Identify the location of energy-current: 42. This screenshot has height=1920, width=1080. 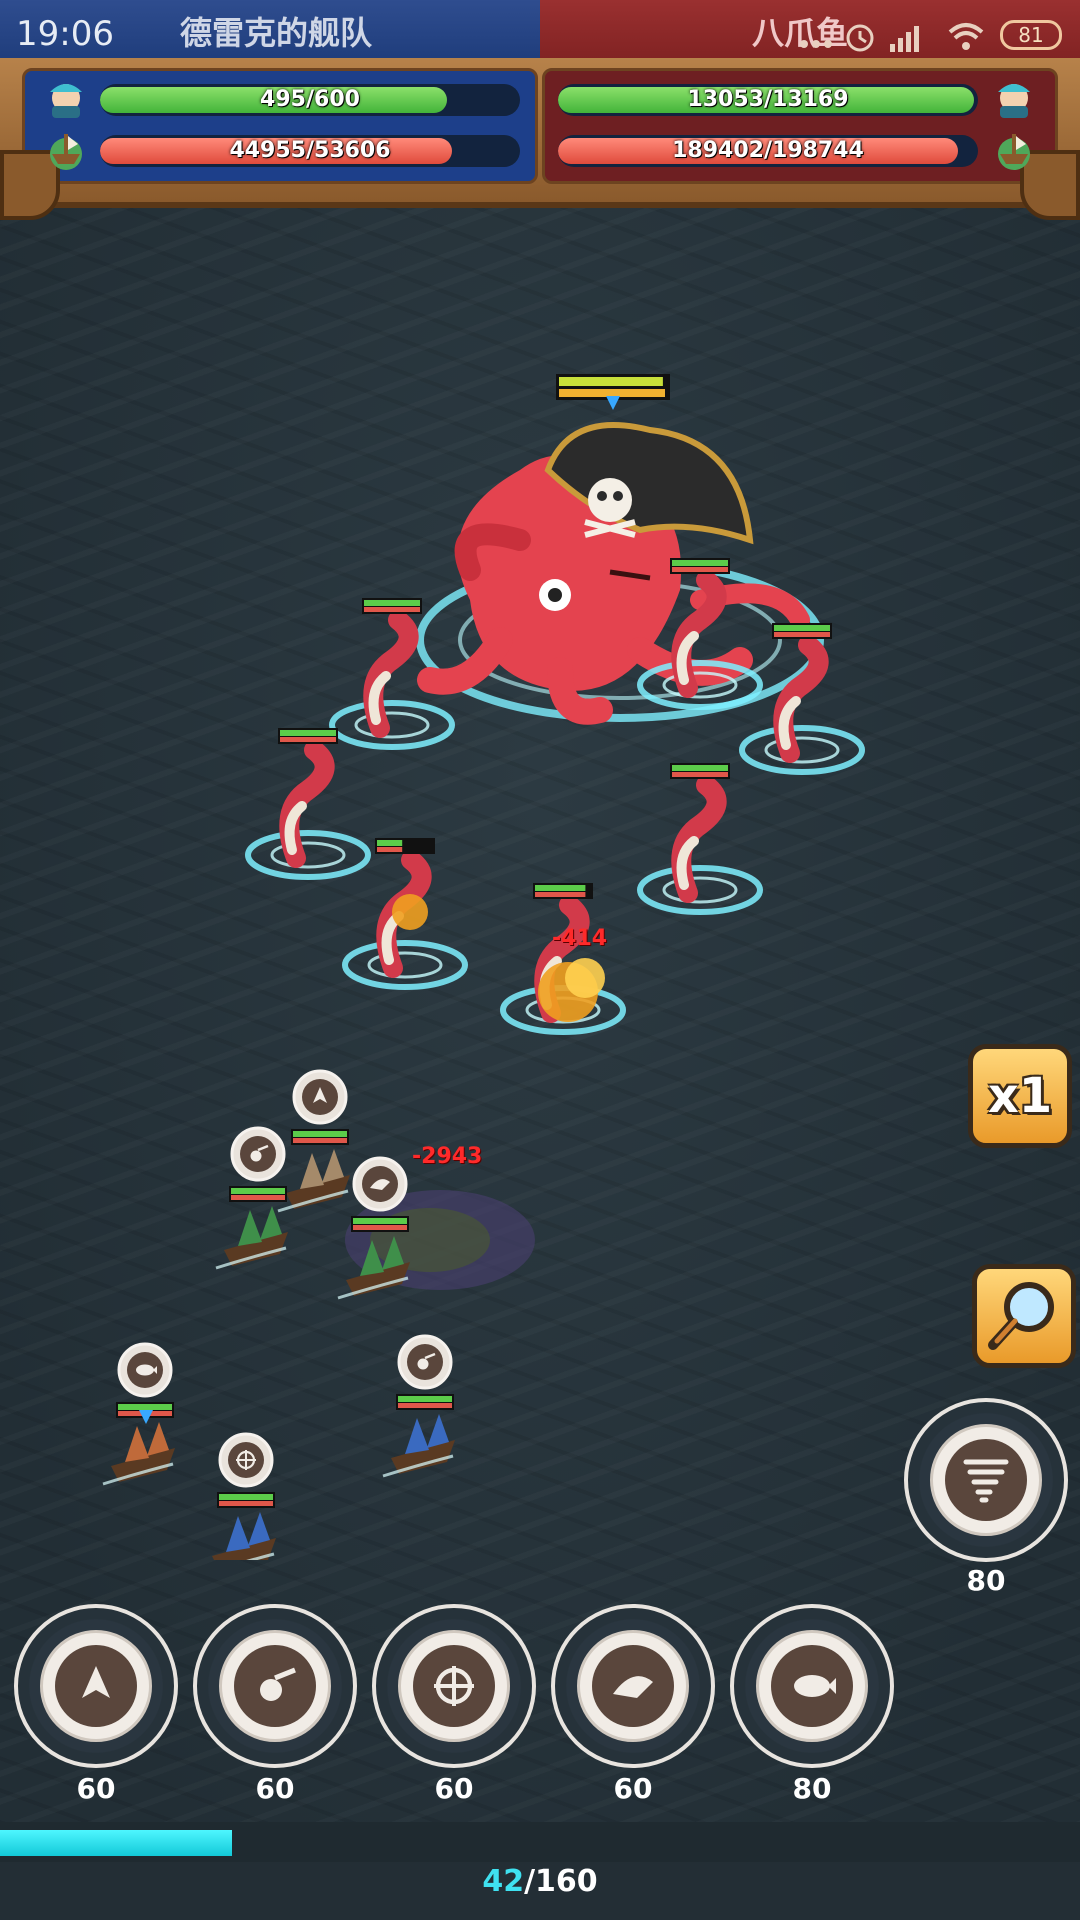
(503, 1881).